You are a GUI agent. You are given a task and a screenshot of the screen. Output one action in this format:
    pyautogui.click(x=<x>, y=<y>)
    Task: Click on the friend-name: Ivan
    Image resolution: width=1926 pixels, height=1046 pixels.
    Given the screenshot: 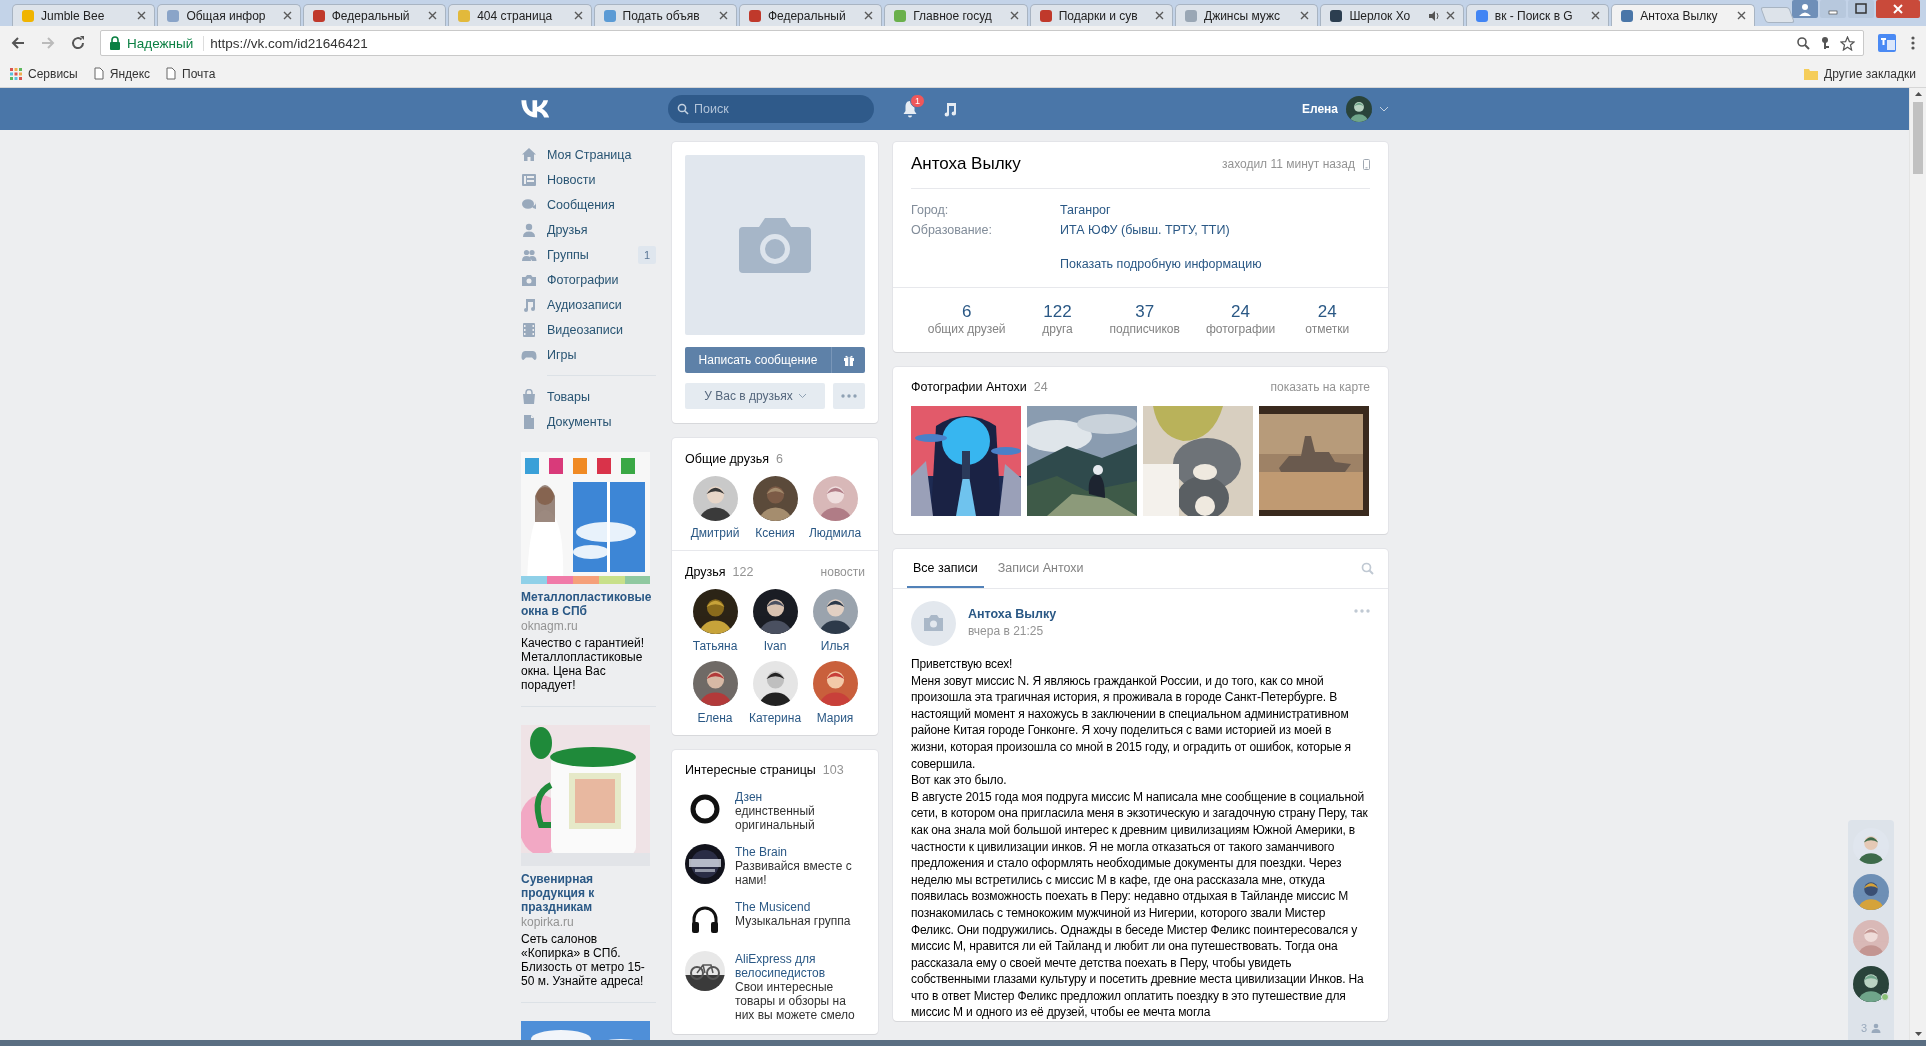 What is the action you would take?
    pyautogui.click(x=775, y=646)
    